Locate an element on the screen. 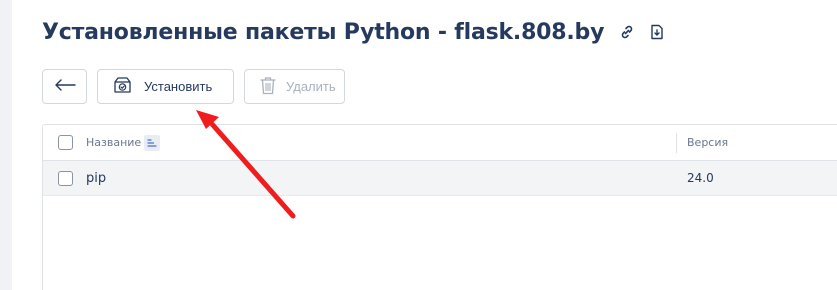 The height and width of the screenshot is (290, 837). package-name: pip is located at coordinates (96, 178).